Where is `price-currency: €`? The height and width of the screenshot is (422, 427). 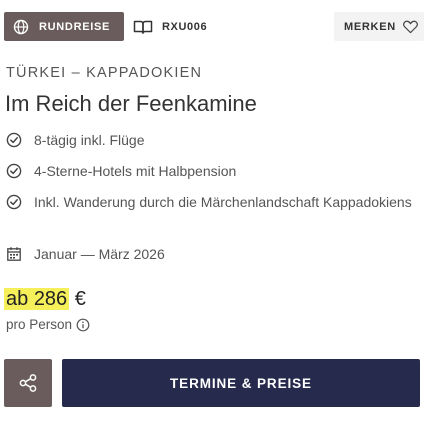 price-currency: € is located at coordinates (80, 299).